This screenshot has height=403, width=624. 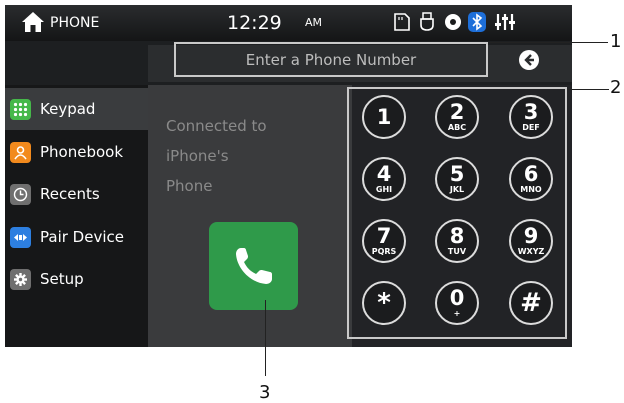 What do you see at coordinates (314, 22) in the screenshot?
I see `clock-ampm: AM` at bounding box center [314, 22].